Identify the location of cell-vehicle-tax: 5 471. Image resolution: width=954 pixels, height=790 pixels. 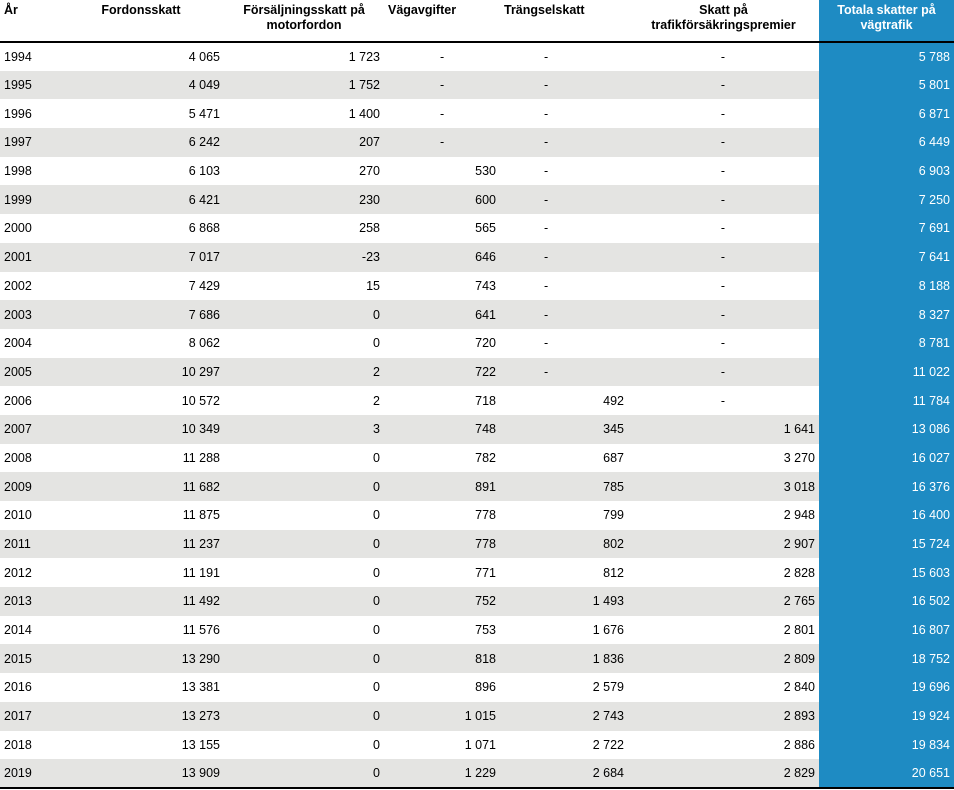
(204, 113).